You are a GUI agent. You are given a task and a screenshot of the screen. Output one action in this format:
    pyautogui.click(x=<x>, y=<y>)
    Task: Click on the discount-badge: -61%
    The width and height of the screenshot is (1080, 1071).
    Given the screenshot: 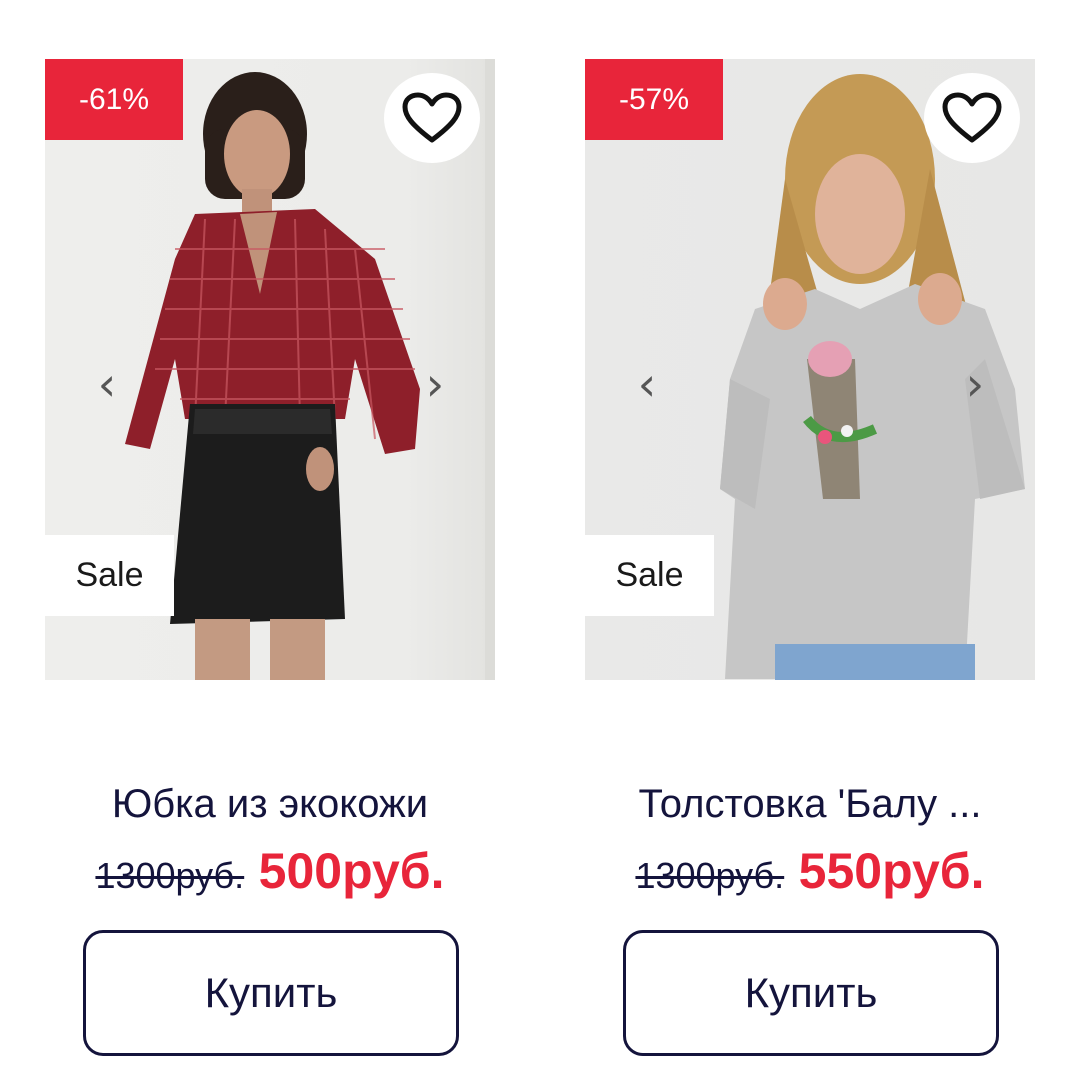 What is the action you would take?
    pyautogui.click(x=114, y=99)
    